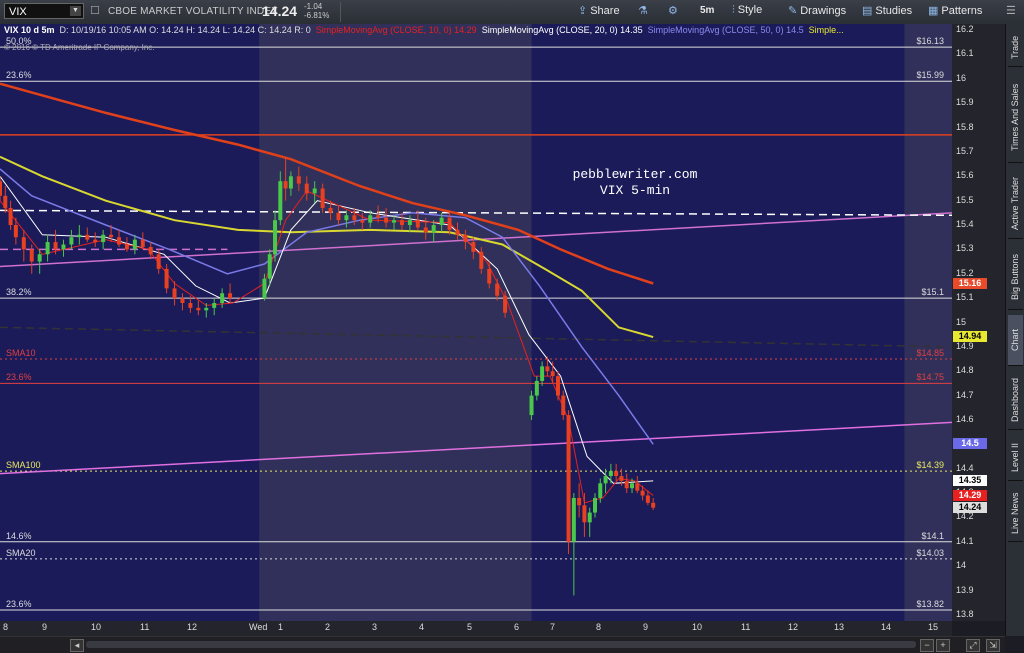 The image size is (1024, 653). What do you see at coordinates (965, 248) in the screenshot?
I see `price-tick: 15.3` at bounding box center [965, 248].